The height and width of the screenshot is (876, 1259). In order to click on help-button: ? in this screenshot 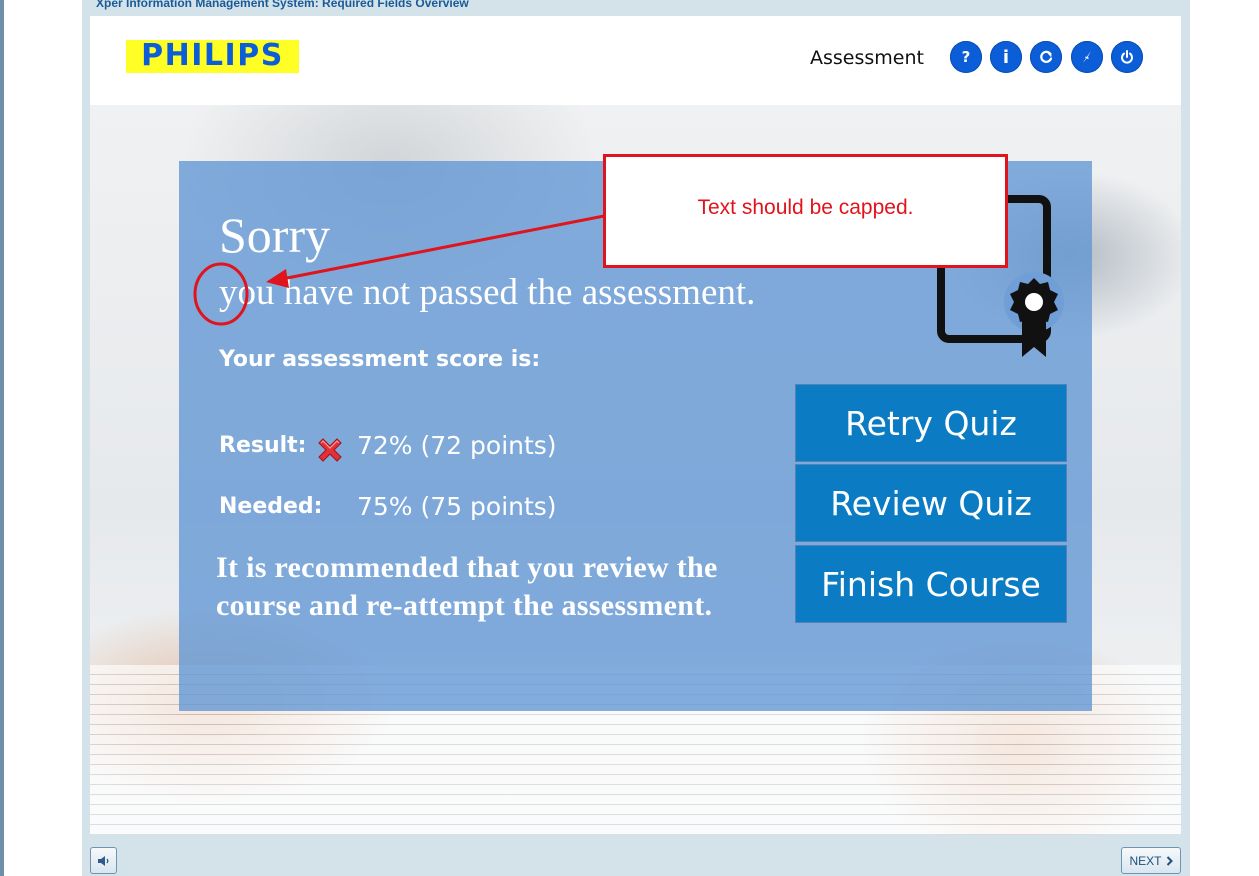, I will do `click(966, 57)`.